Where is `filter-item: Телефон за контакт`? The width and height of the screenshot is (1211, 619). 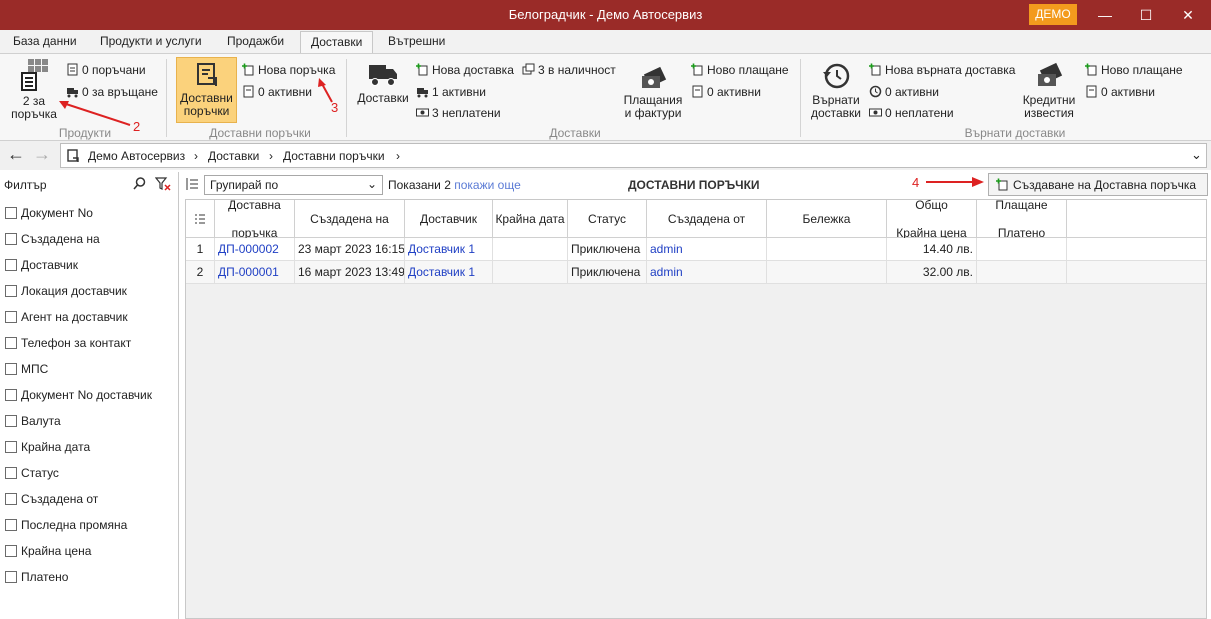 filter-item: Телефон за контакт is located at coordinates (68, 343).